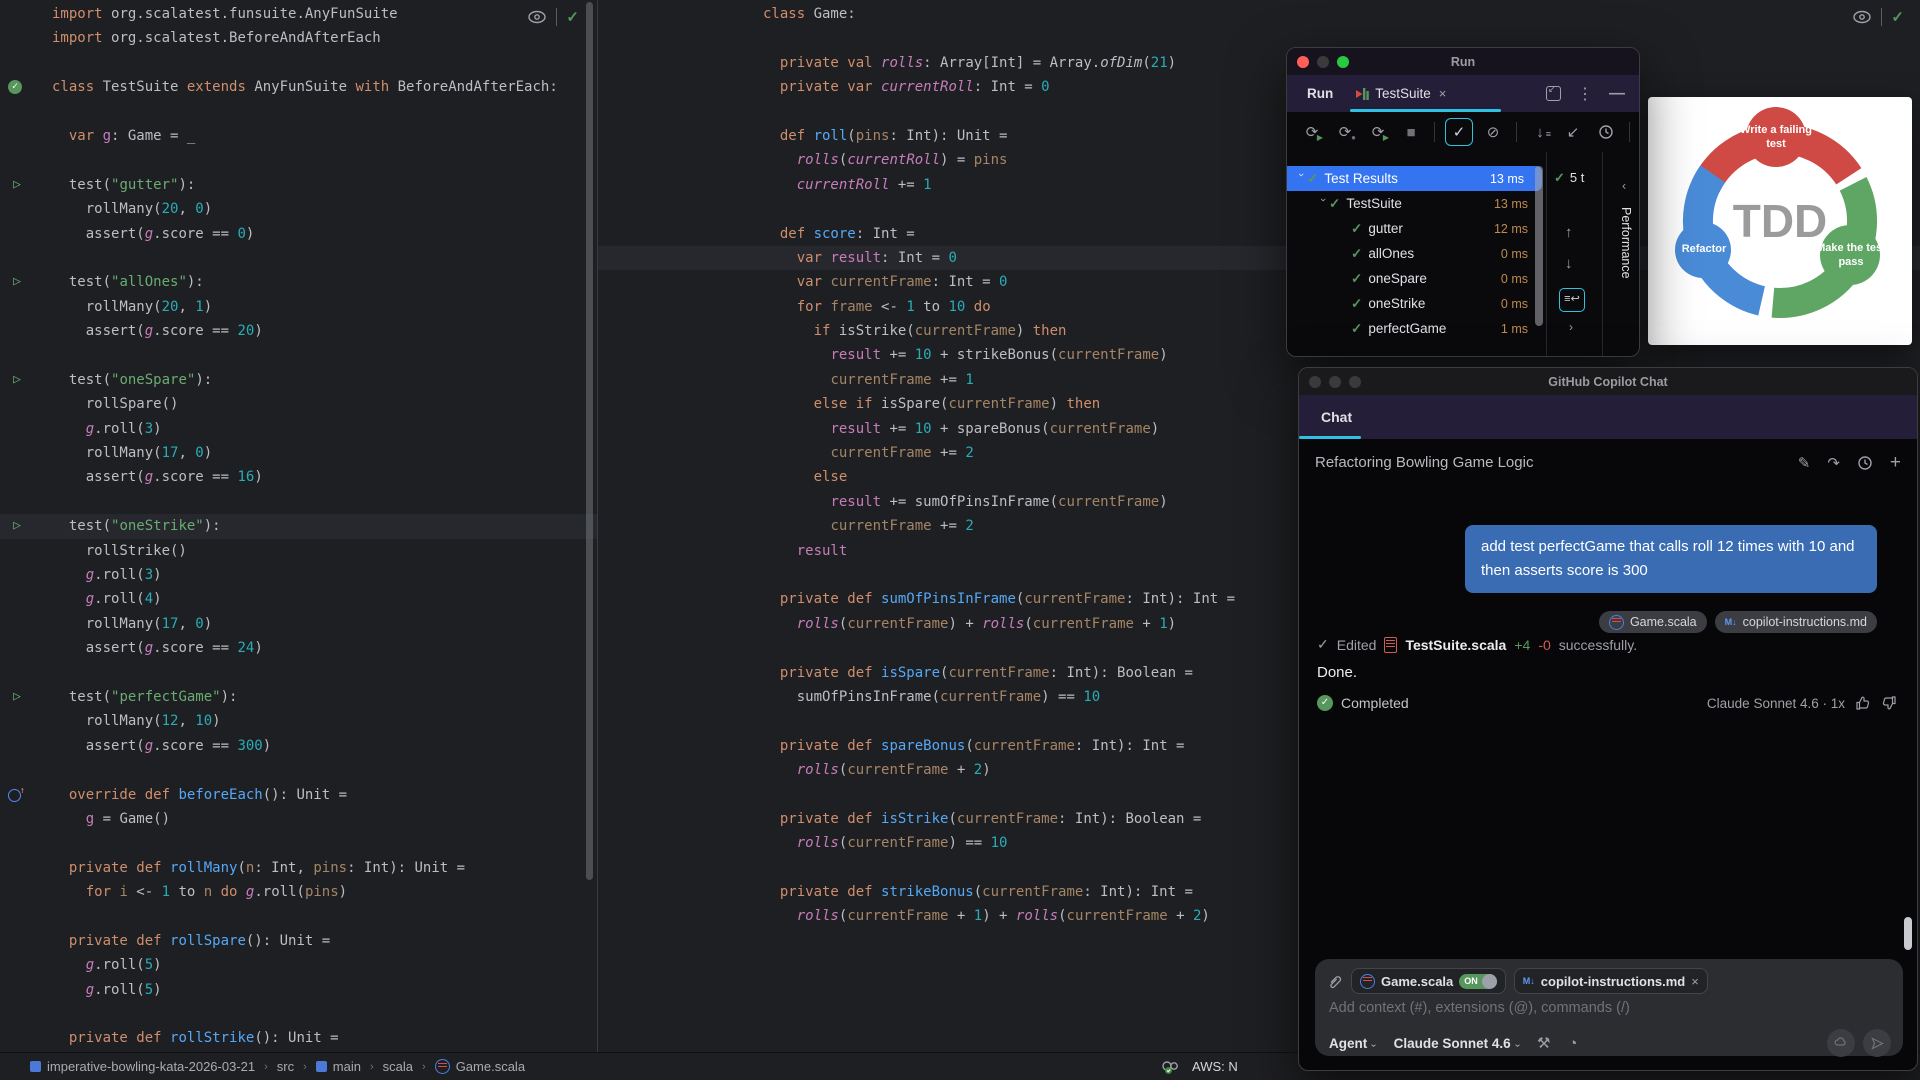  I want to click on breadcrumb-item-main: main, so click(338, 1066).